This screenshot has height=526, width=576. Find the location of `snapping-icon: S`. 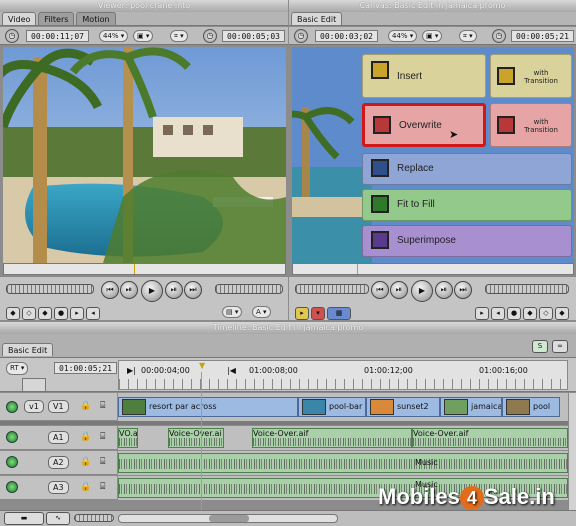

snapping-icon: S is located at coordinates (540, 346).